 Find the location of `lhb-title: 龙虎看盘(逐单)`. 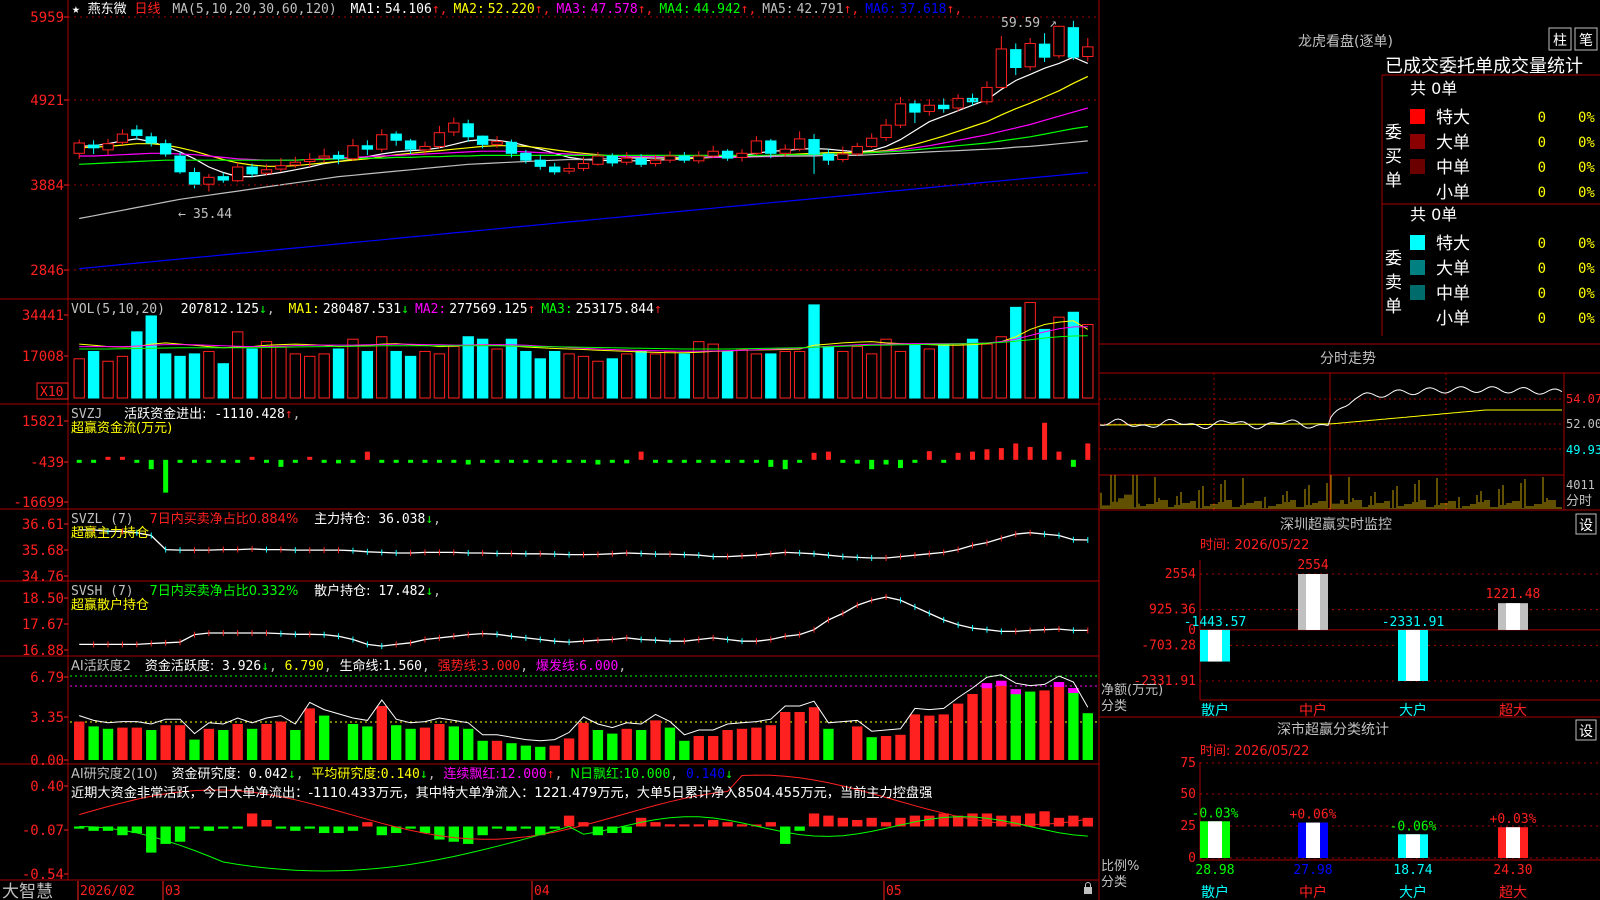

lhb-title: 龙虎看盘(逐单) is located at coordinates (1345, 41).